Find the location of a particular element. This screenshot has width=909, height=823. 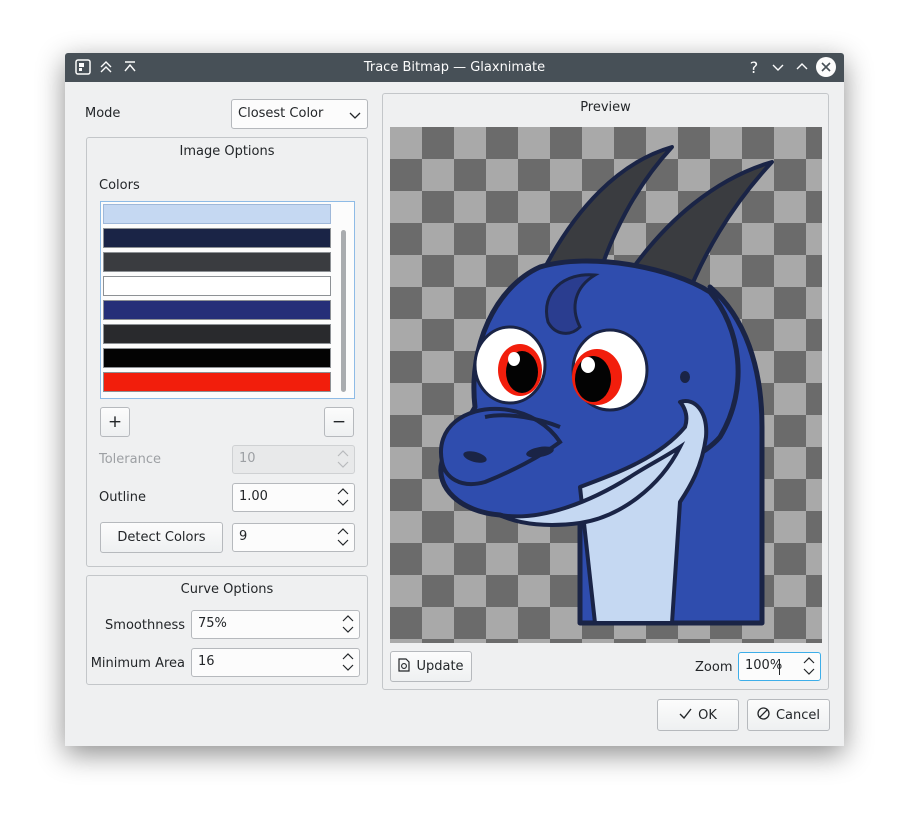

maximize-icon is located at coordinates (802, 67).